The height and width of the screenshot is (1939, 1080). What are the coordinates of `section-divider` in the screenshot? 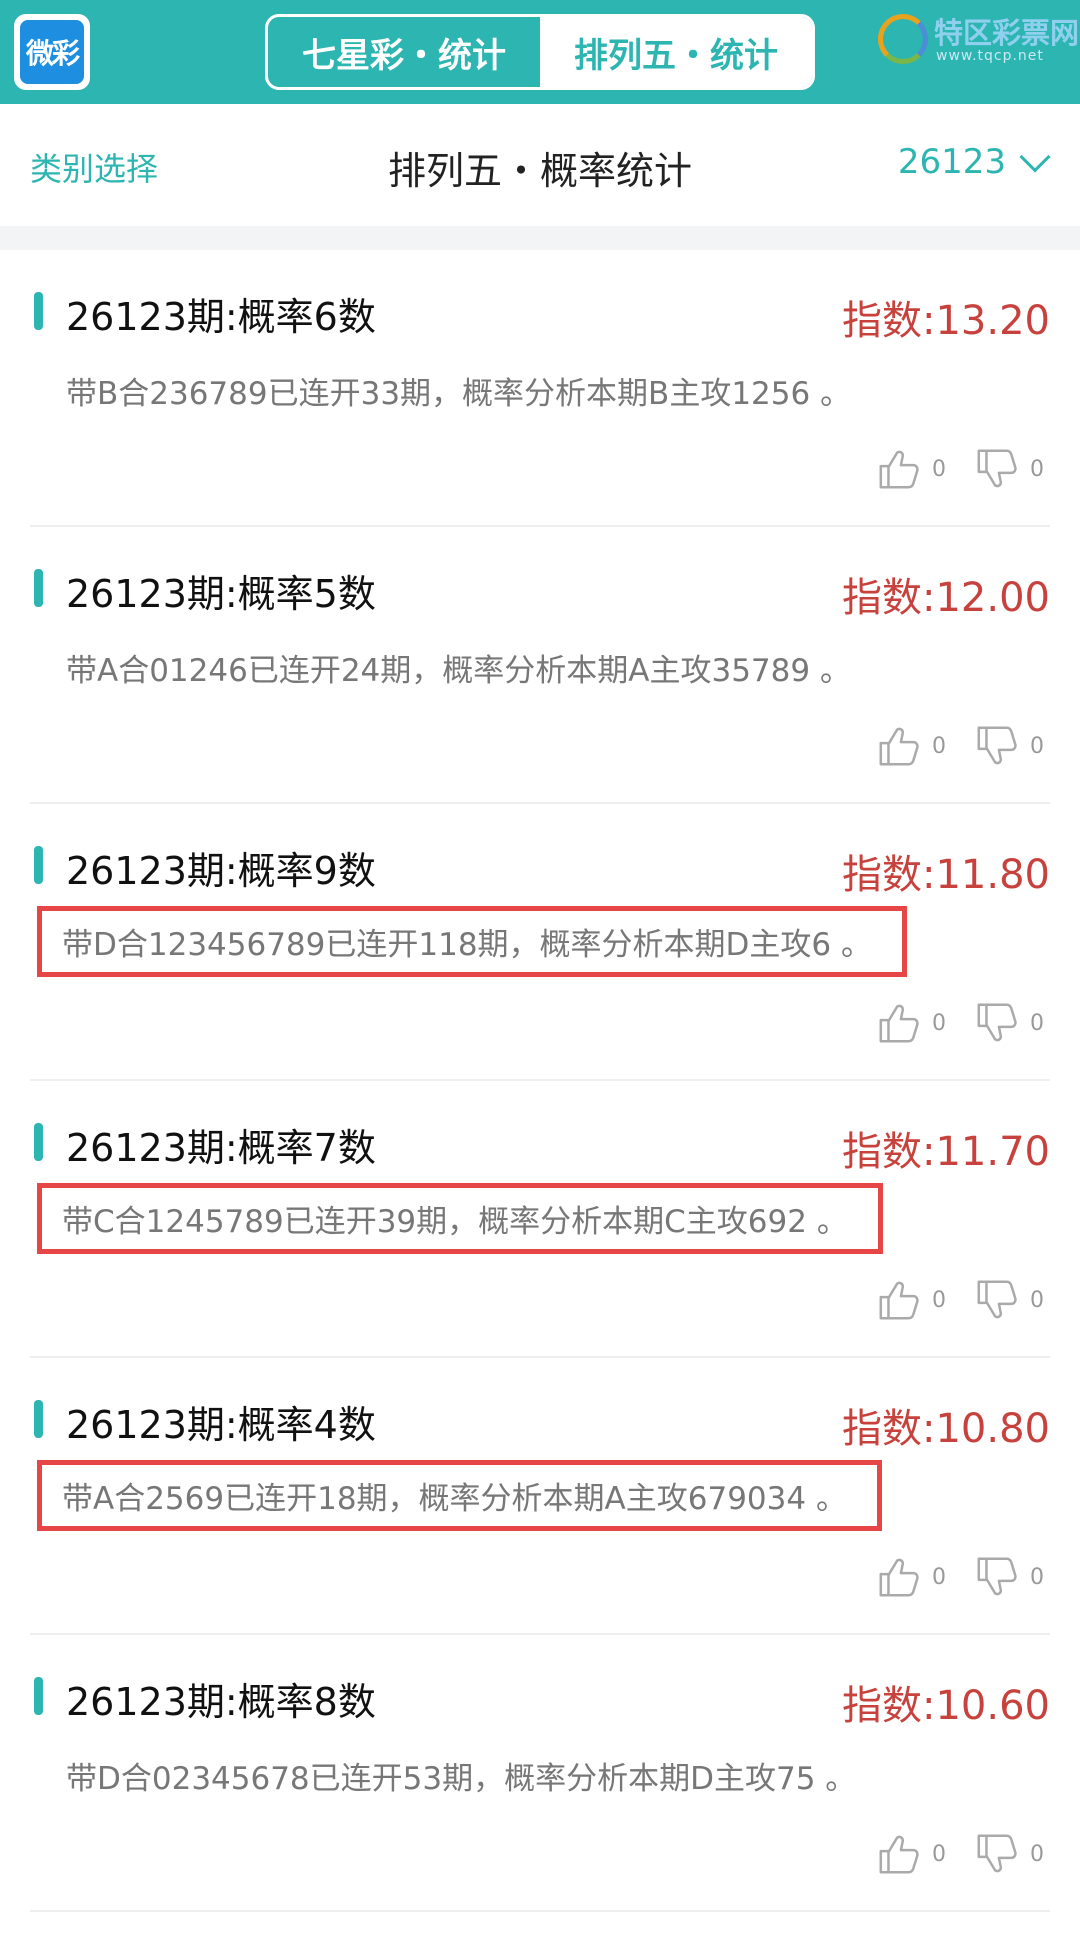 It's located at (540, 238).